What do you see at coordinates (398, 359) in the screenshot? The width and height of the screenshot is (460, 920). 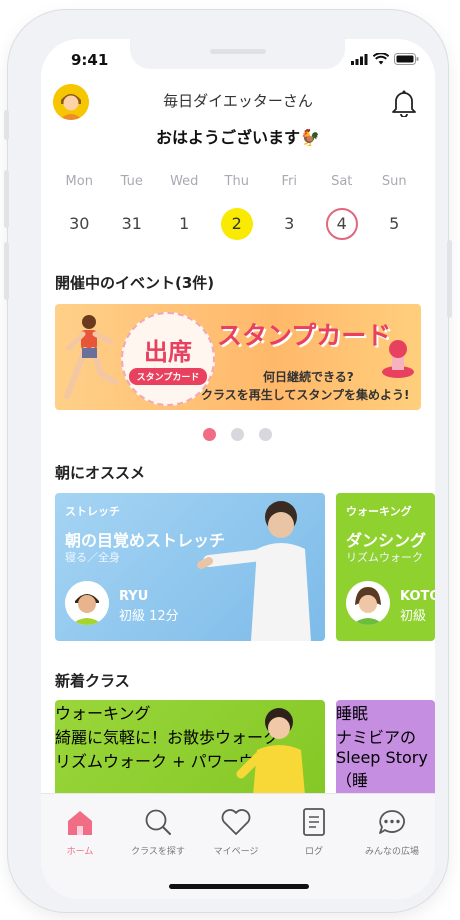 I see `stamp-icon` at bounding box center [398, 359].